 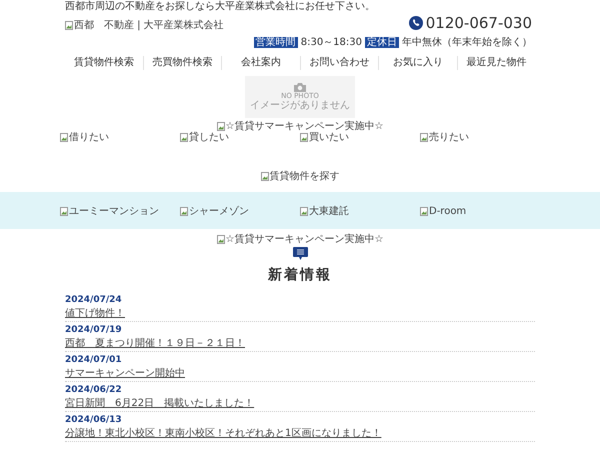 I want to click on phone-number: 0120-067-030, so click(x=479, y=23).